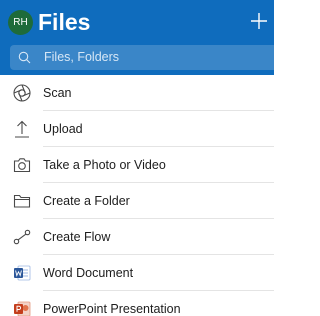 The width and height of the screenshot is (320, 316). What do you see at coordinates (137, 237) in the screenshot?
I see `menu-item-create-flow: Create Flow` at bounding box center [137, 237].